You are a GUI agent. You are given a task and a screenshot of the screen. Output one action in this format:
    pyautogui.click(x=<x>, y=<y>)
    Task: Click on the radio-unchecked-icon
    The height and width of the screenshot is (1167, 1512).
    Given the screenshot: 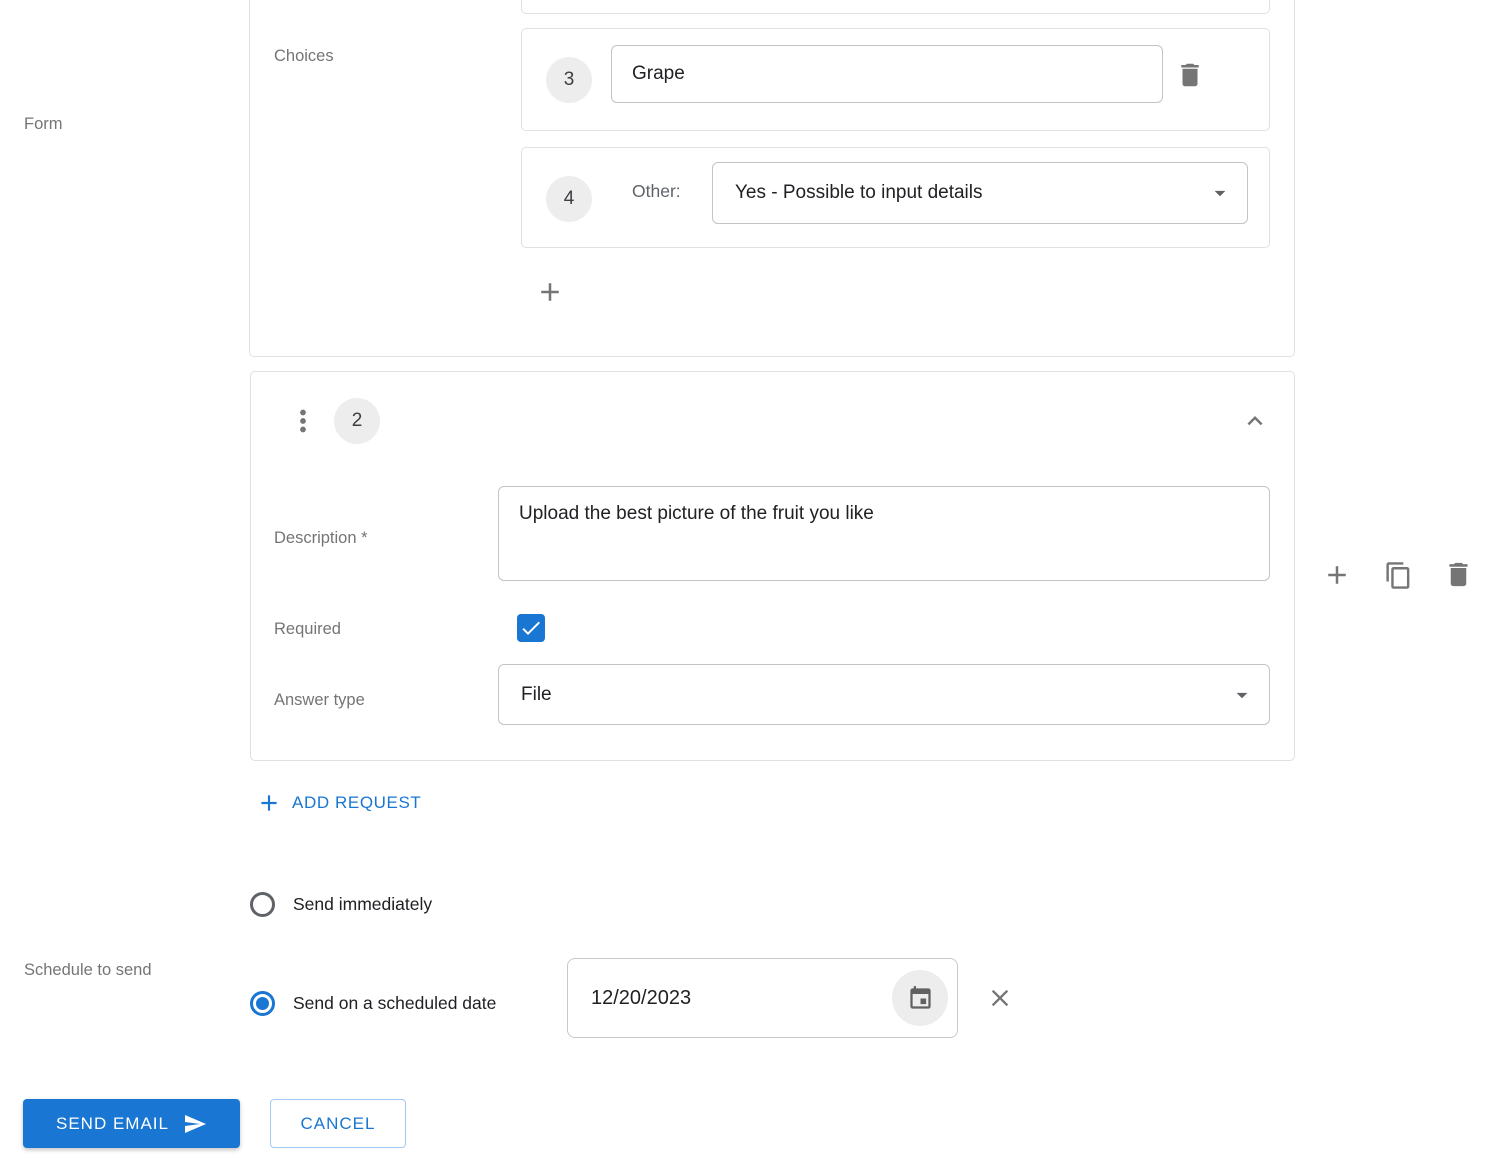 What is the action you would take?
    pyautogui.click(x=262, y=904)
    